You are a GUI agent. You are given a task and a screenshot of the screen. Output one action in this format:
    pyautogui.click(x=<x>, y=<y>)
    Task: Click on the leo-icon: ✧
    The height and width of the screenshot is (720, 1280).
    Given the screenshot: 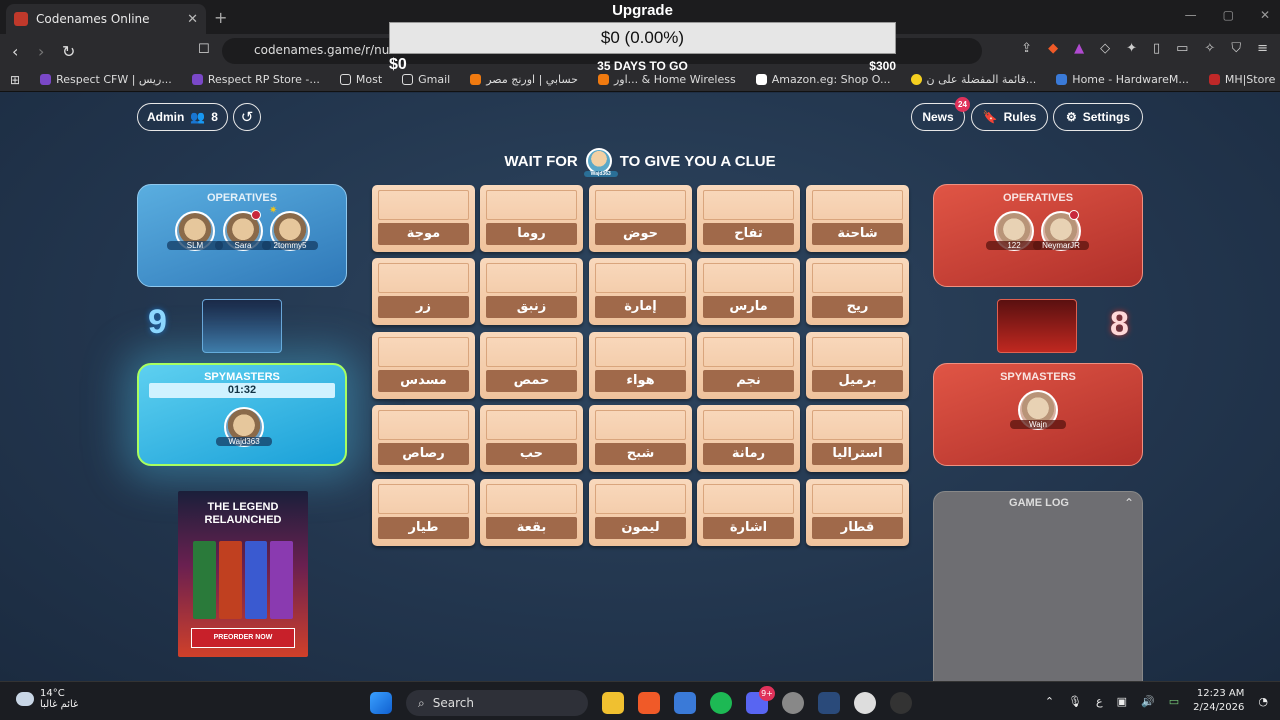 What is the action you would take?
    pyautogui.click(x=1209, y=48)
    